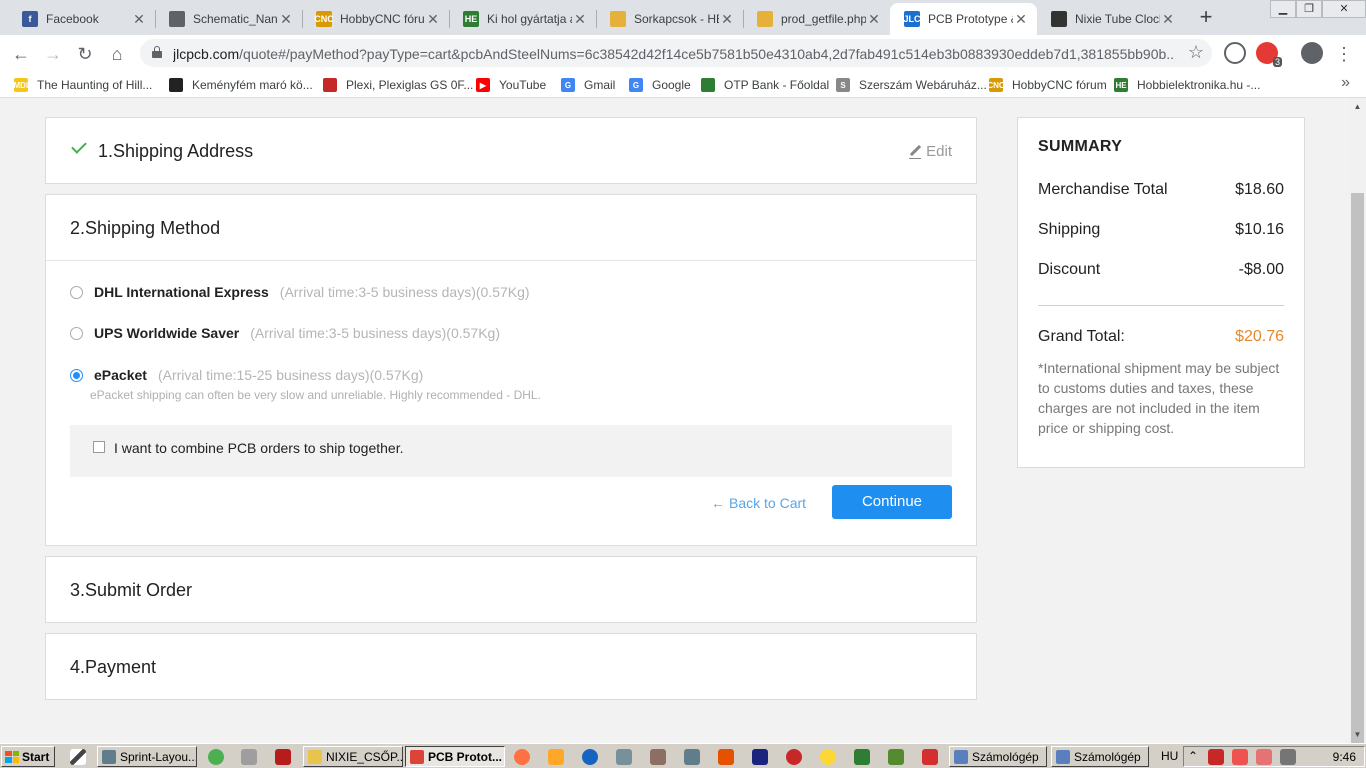 This screenshot has height=768, width=1366. I want to click on bookmark-item: G Google, so click(660, 85).